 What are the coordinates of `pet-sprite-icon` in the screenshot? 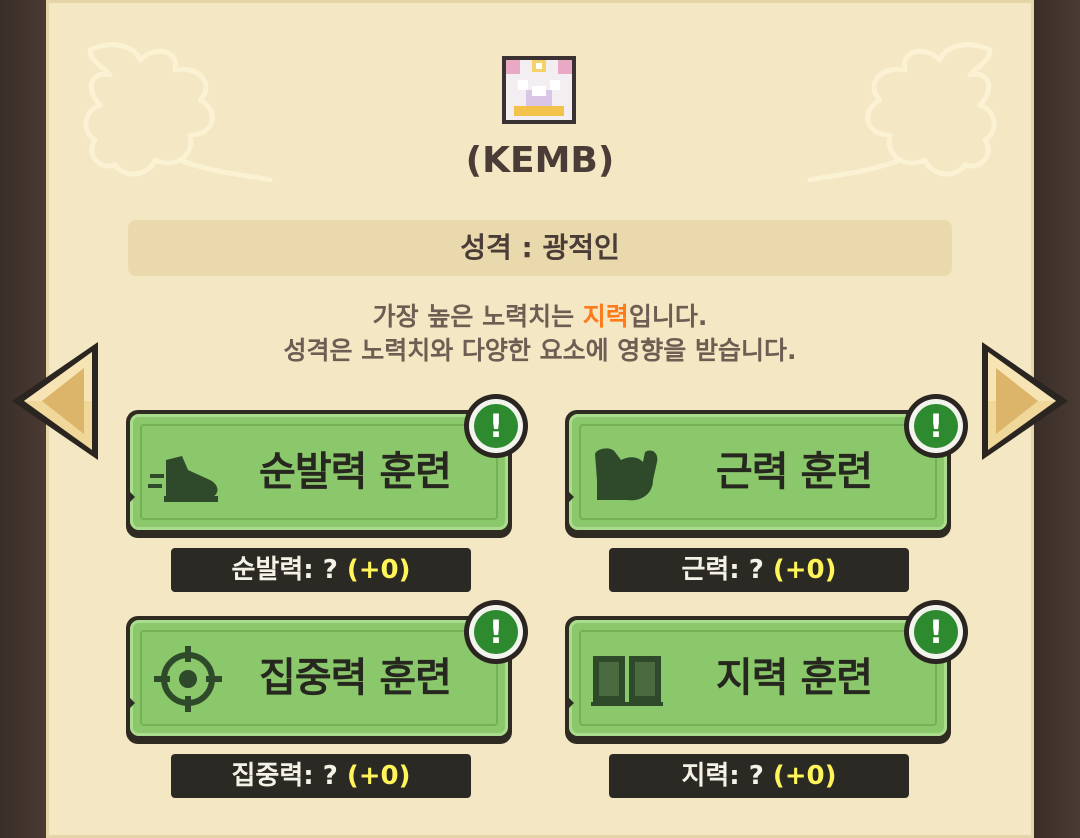 It's located at (539, 90).